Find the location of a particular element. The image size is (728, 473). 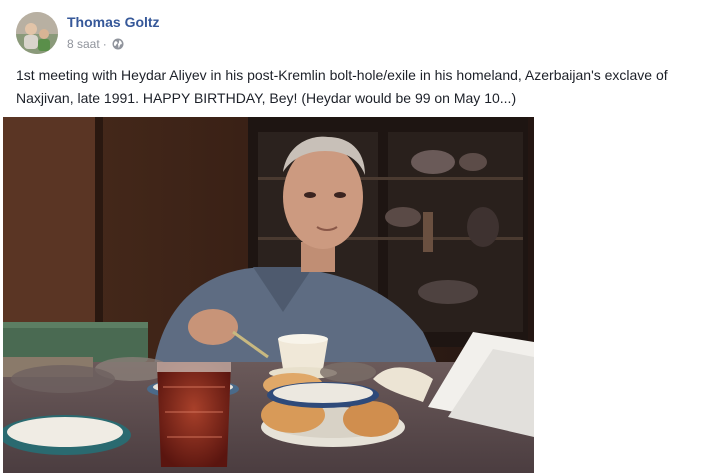

post-timestamp: 8 saat is located at coordinates (83, 44).